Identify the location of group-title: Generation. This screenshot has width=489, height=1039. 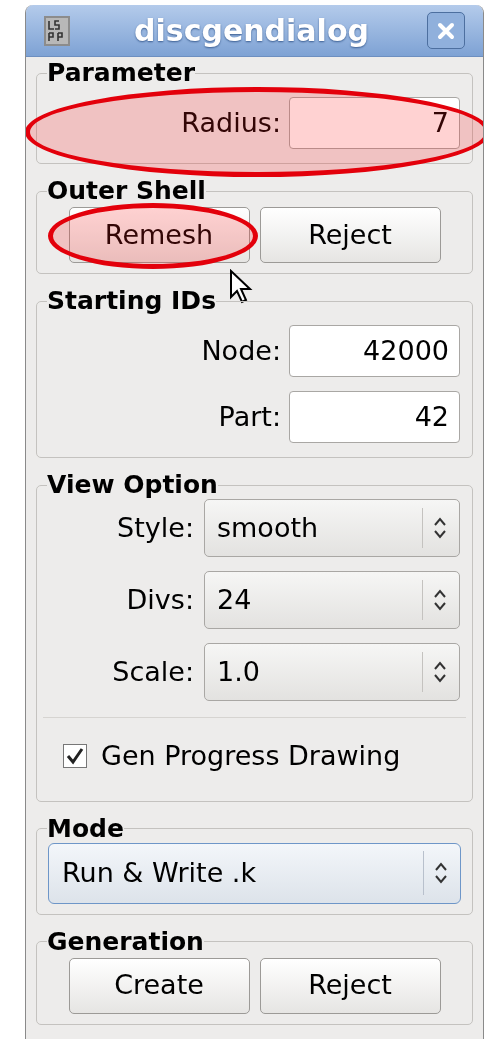
(125, 941).